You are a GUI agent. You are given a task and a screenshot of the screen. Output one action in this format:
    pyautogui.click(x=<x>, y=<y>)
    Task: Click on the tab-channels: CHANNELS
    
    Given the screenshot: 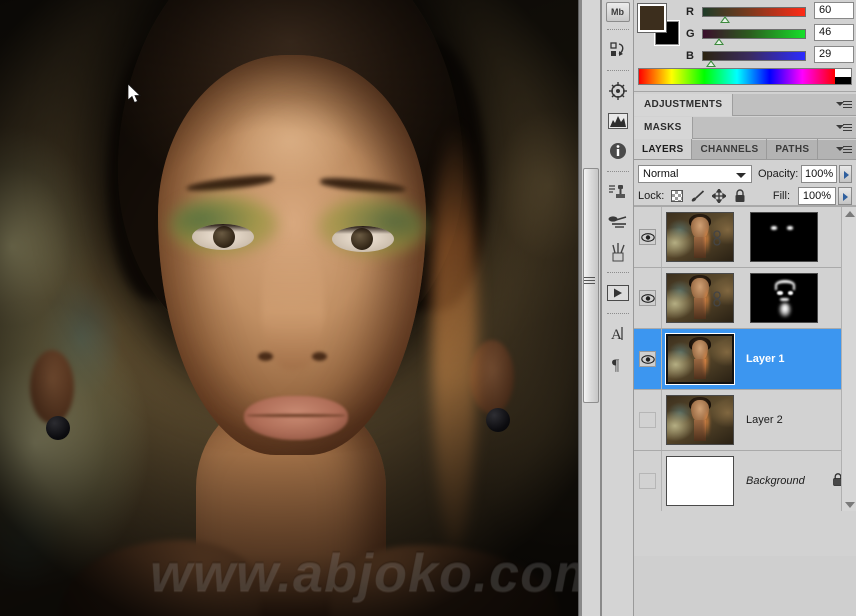 What is the action you would take?
    pyautogui.click(x=730, y=149)
    